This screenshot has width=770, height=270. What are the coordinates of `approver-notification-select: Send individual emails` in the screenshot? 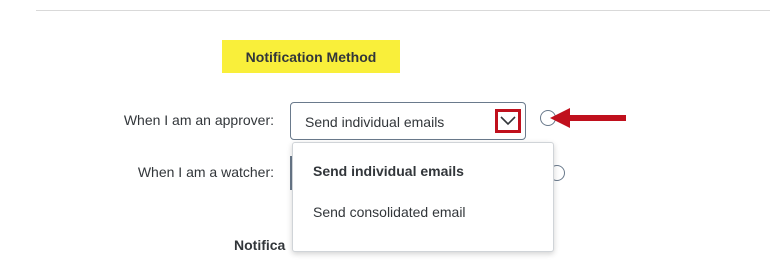 It's located at (408, 121).